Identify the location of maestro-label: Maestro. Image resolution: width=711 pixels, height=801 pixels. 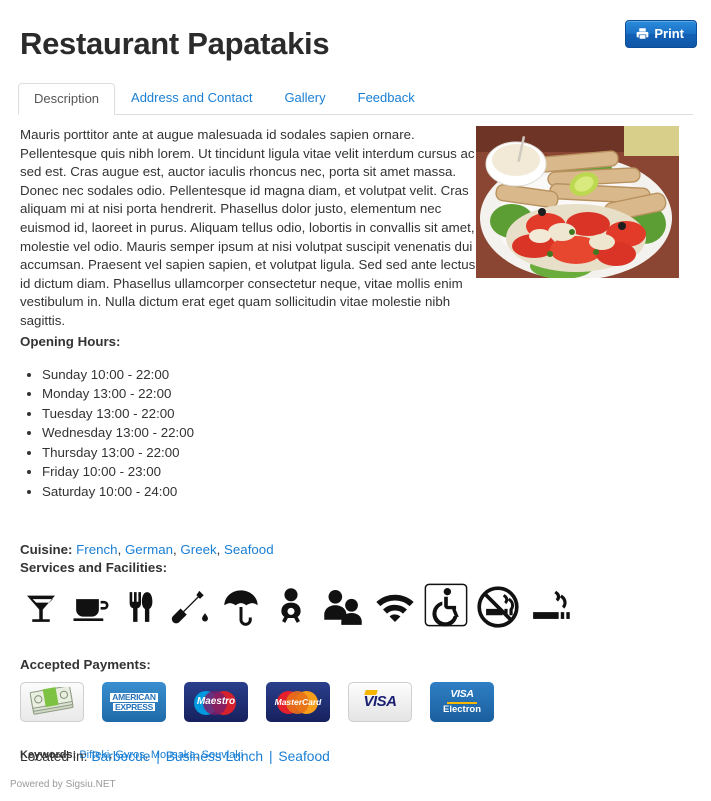
(216, 702).